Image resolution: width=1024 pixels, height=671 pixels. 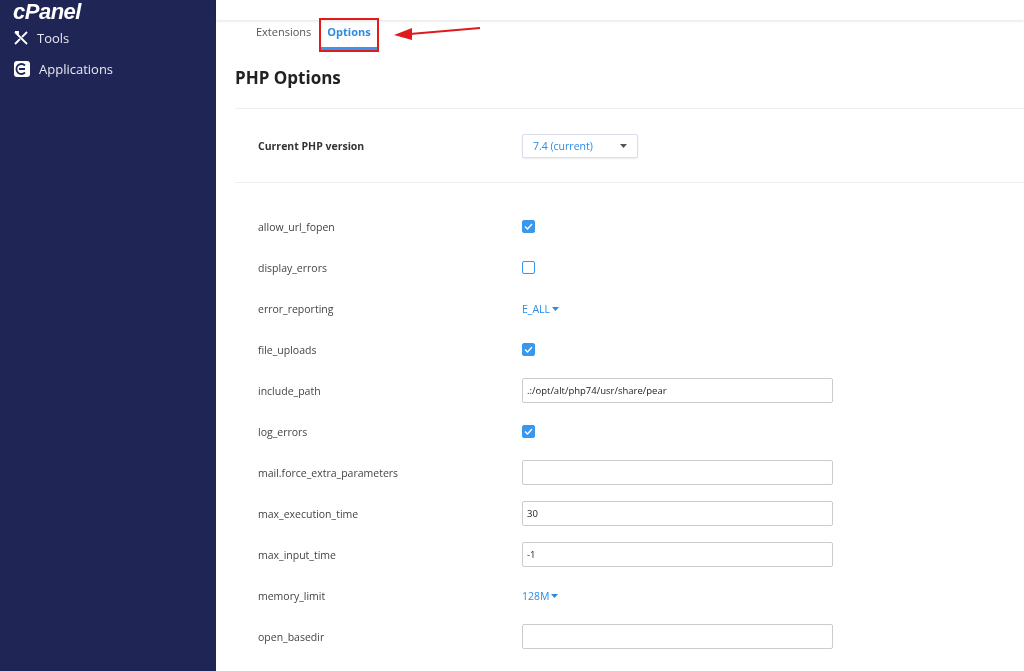 I want to click on sidebar-item: Applications, so click(x=76, y=68).